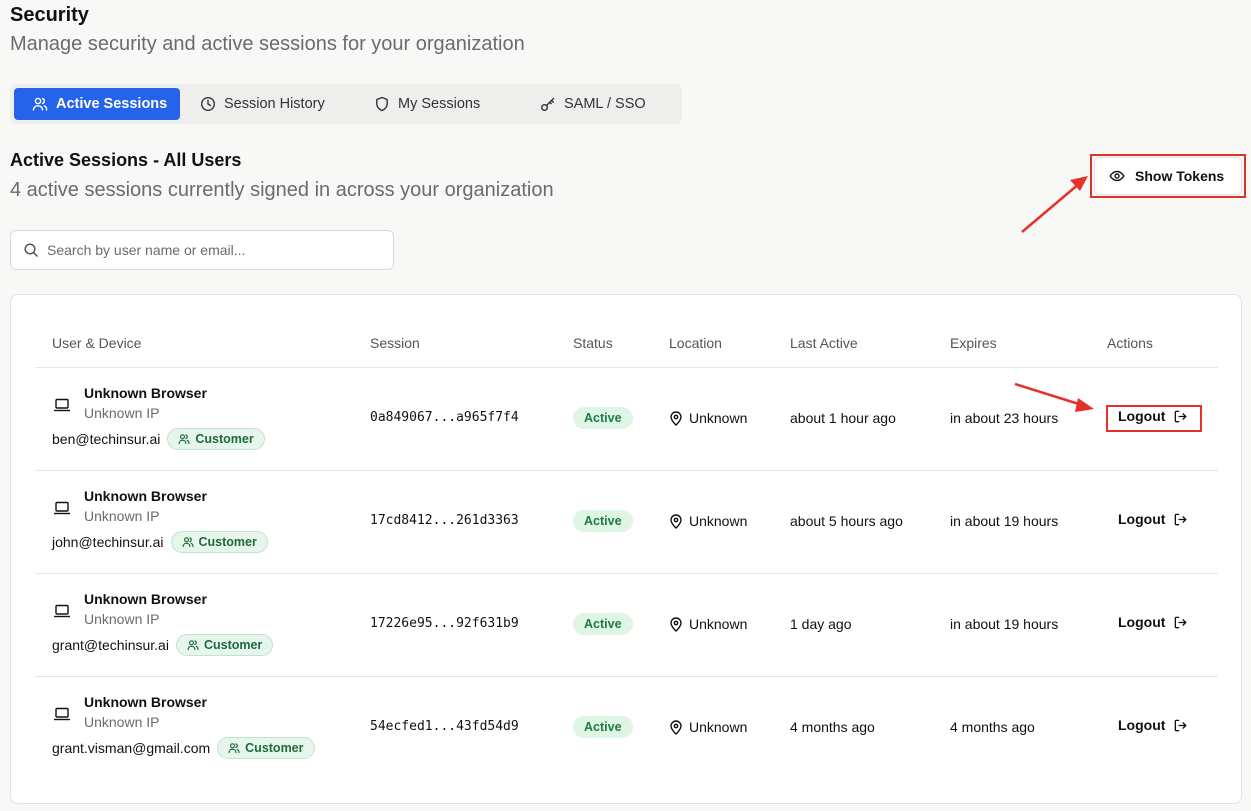 The width and height of the screenshot is (1251, 811). Describe the element at coordinates (1004, 418) in the screenshot. I see `expires: in about 23 hours` at that location.